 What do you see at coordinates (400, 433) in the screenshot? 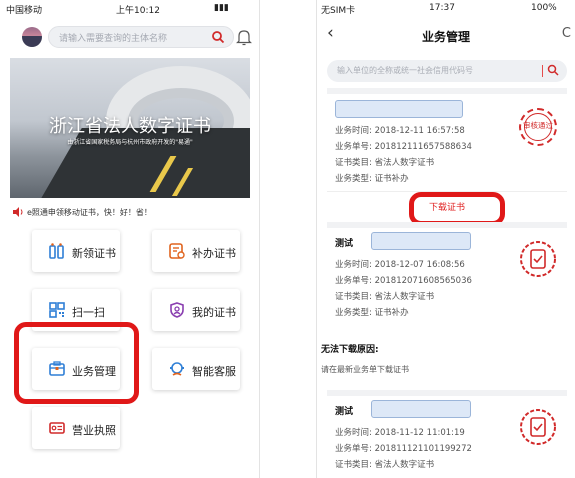
I see `business-time: 业务时间: 2018-11-12 11:01:19` at bounding box center [400, 433].